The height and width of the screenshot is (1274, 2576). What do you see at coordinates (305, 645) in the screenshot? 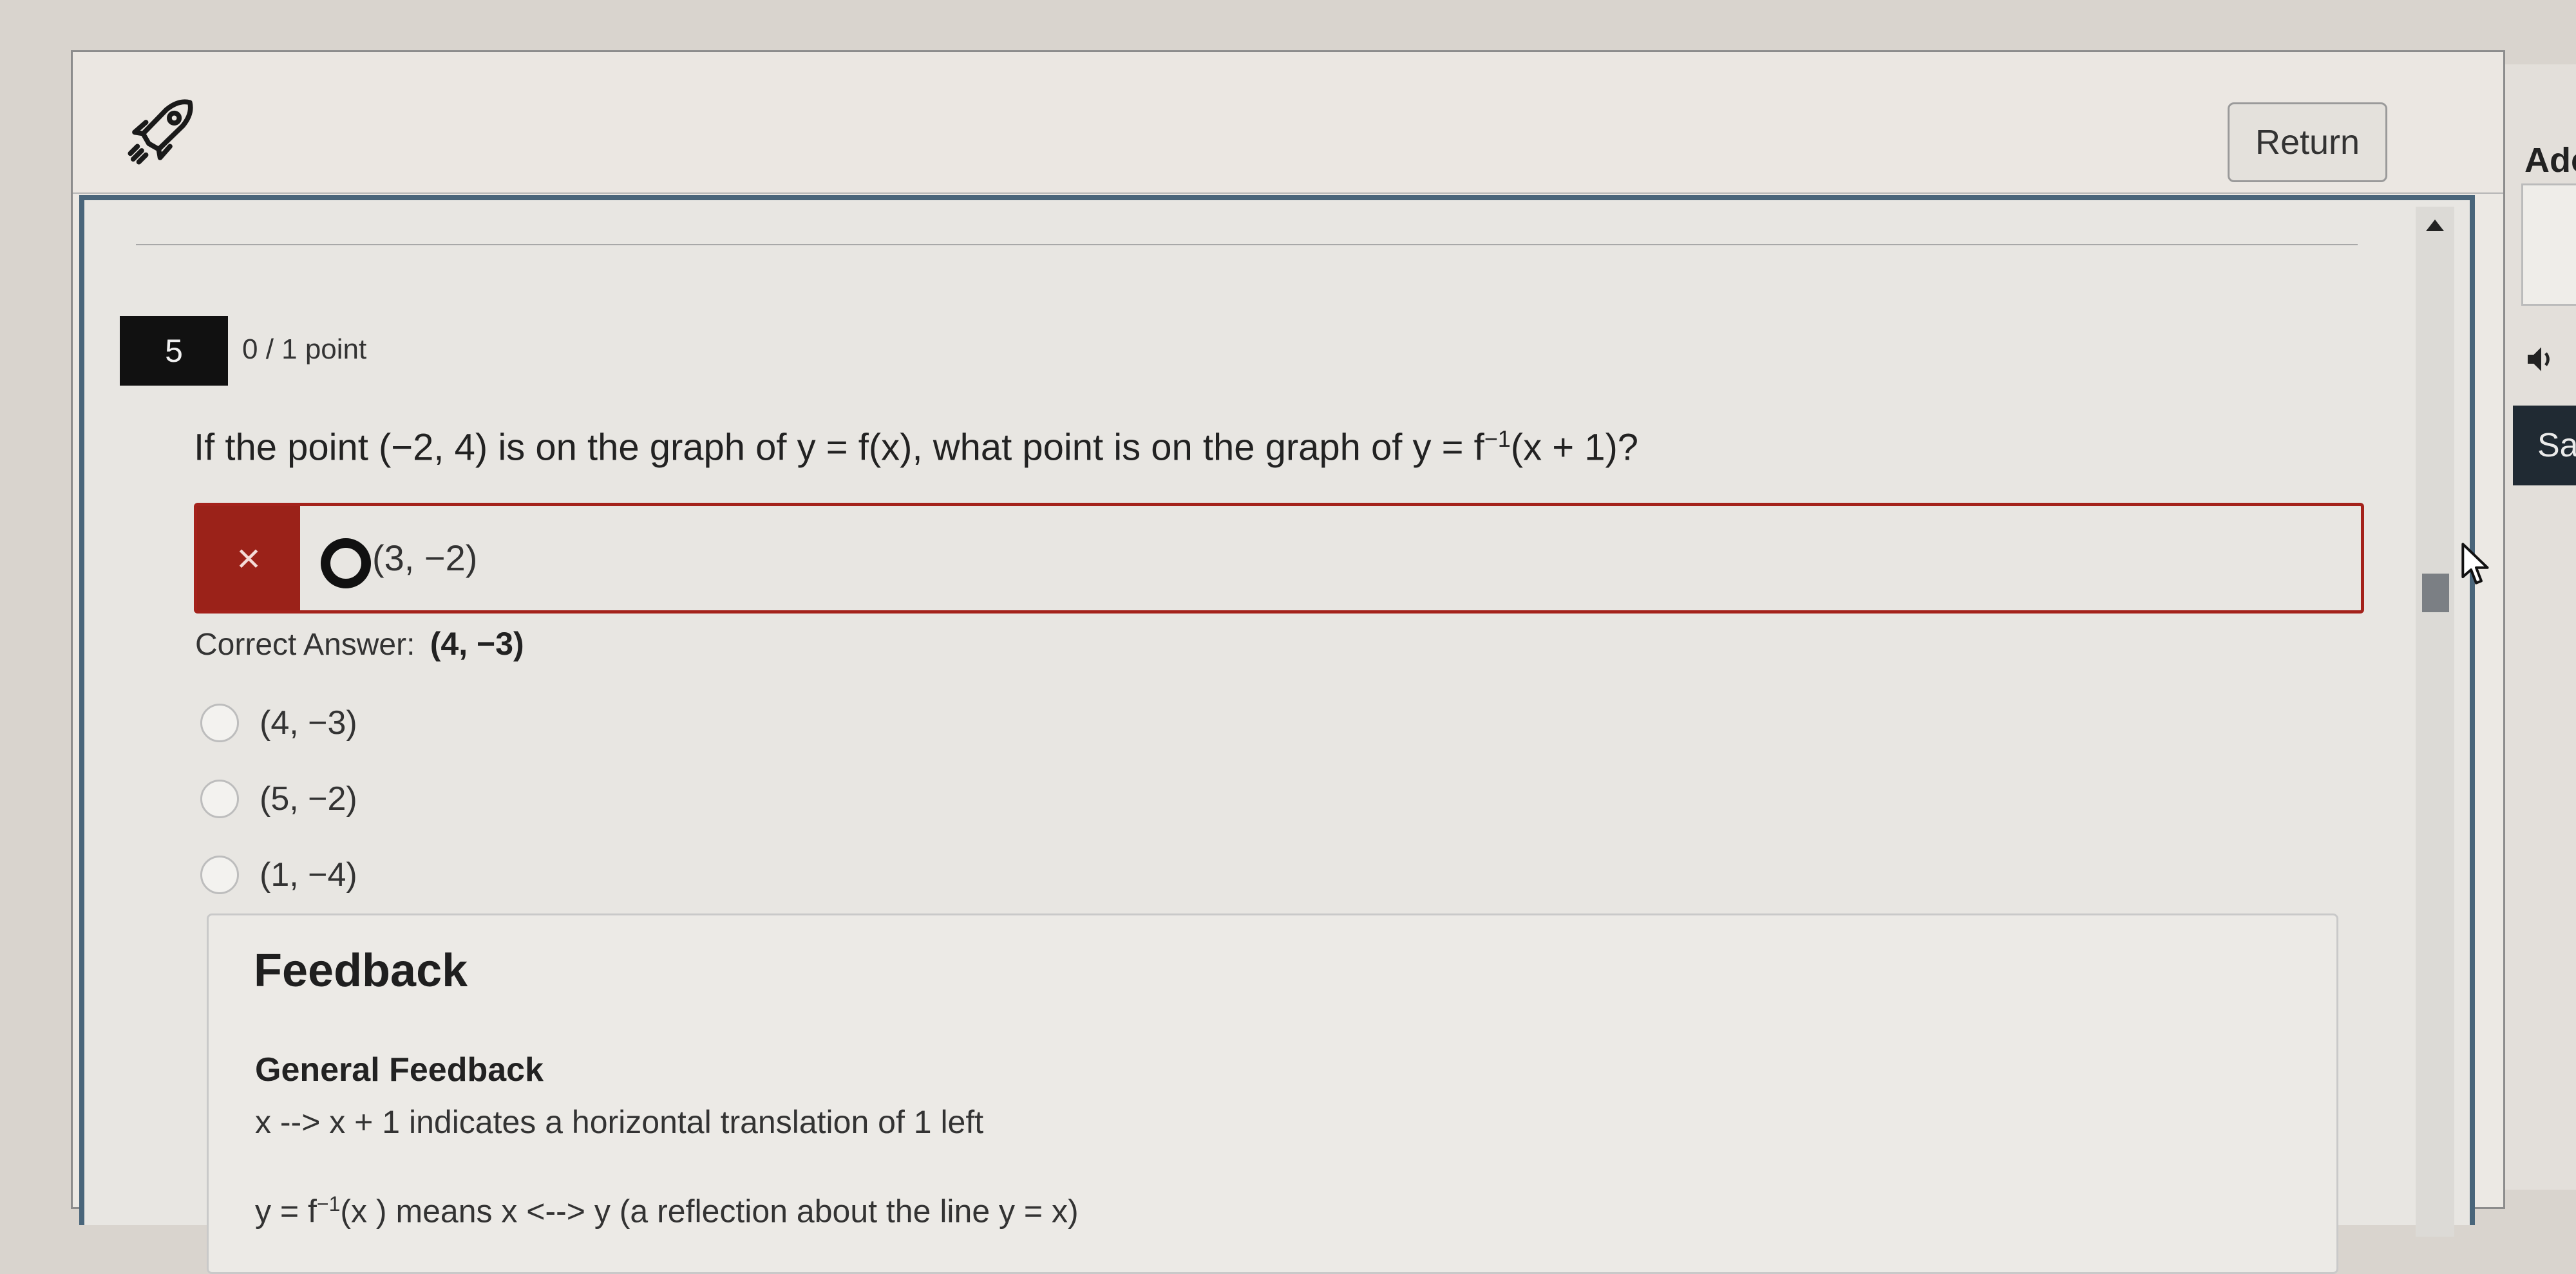
I see `correct-answer-label: Correct Answer:` at bounding box center [305, 645].